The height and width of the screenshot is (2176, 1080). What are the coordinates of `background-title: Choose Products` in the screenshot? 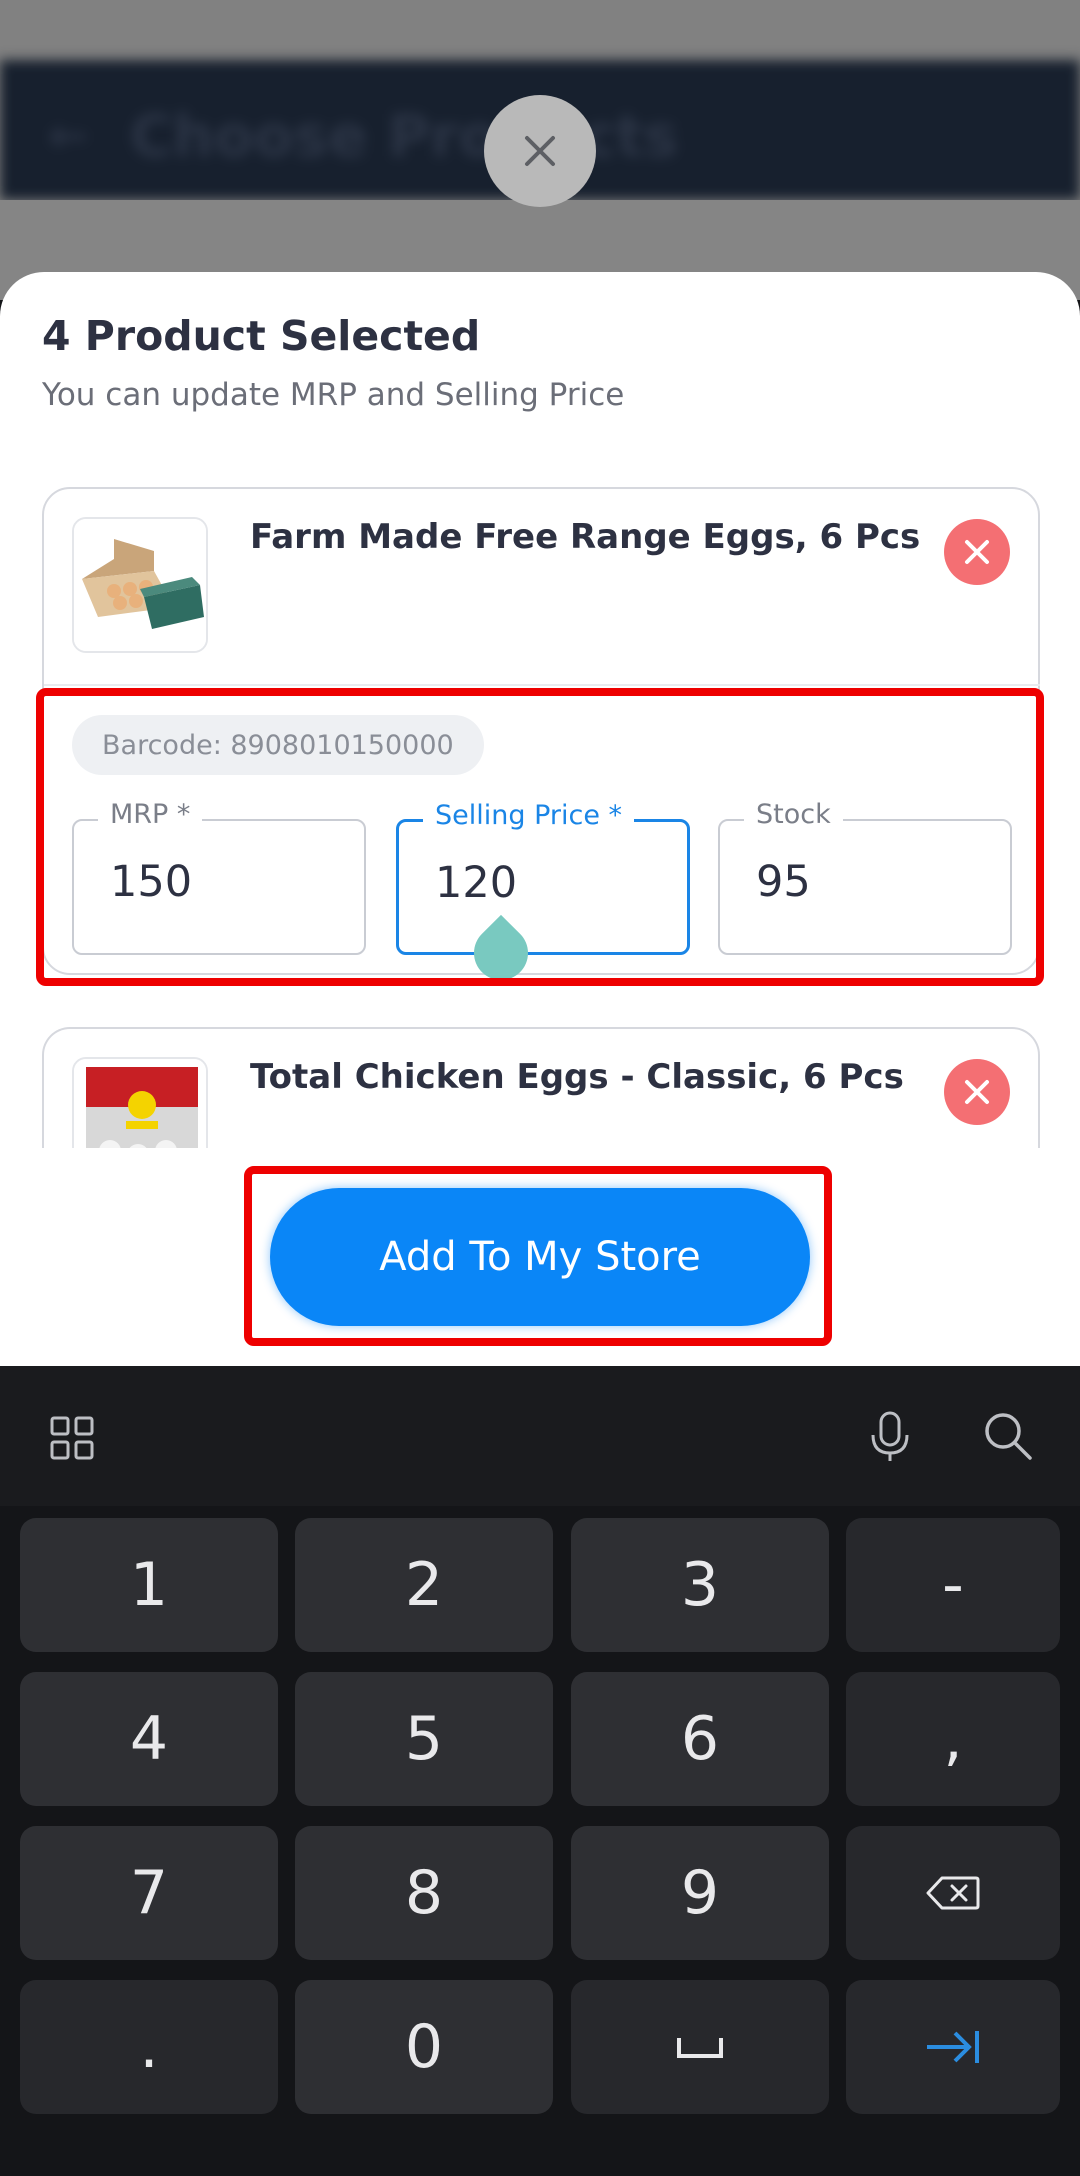 It's located at (404, 136).